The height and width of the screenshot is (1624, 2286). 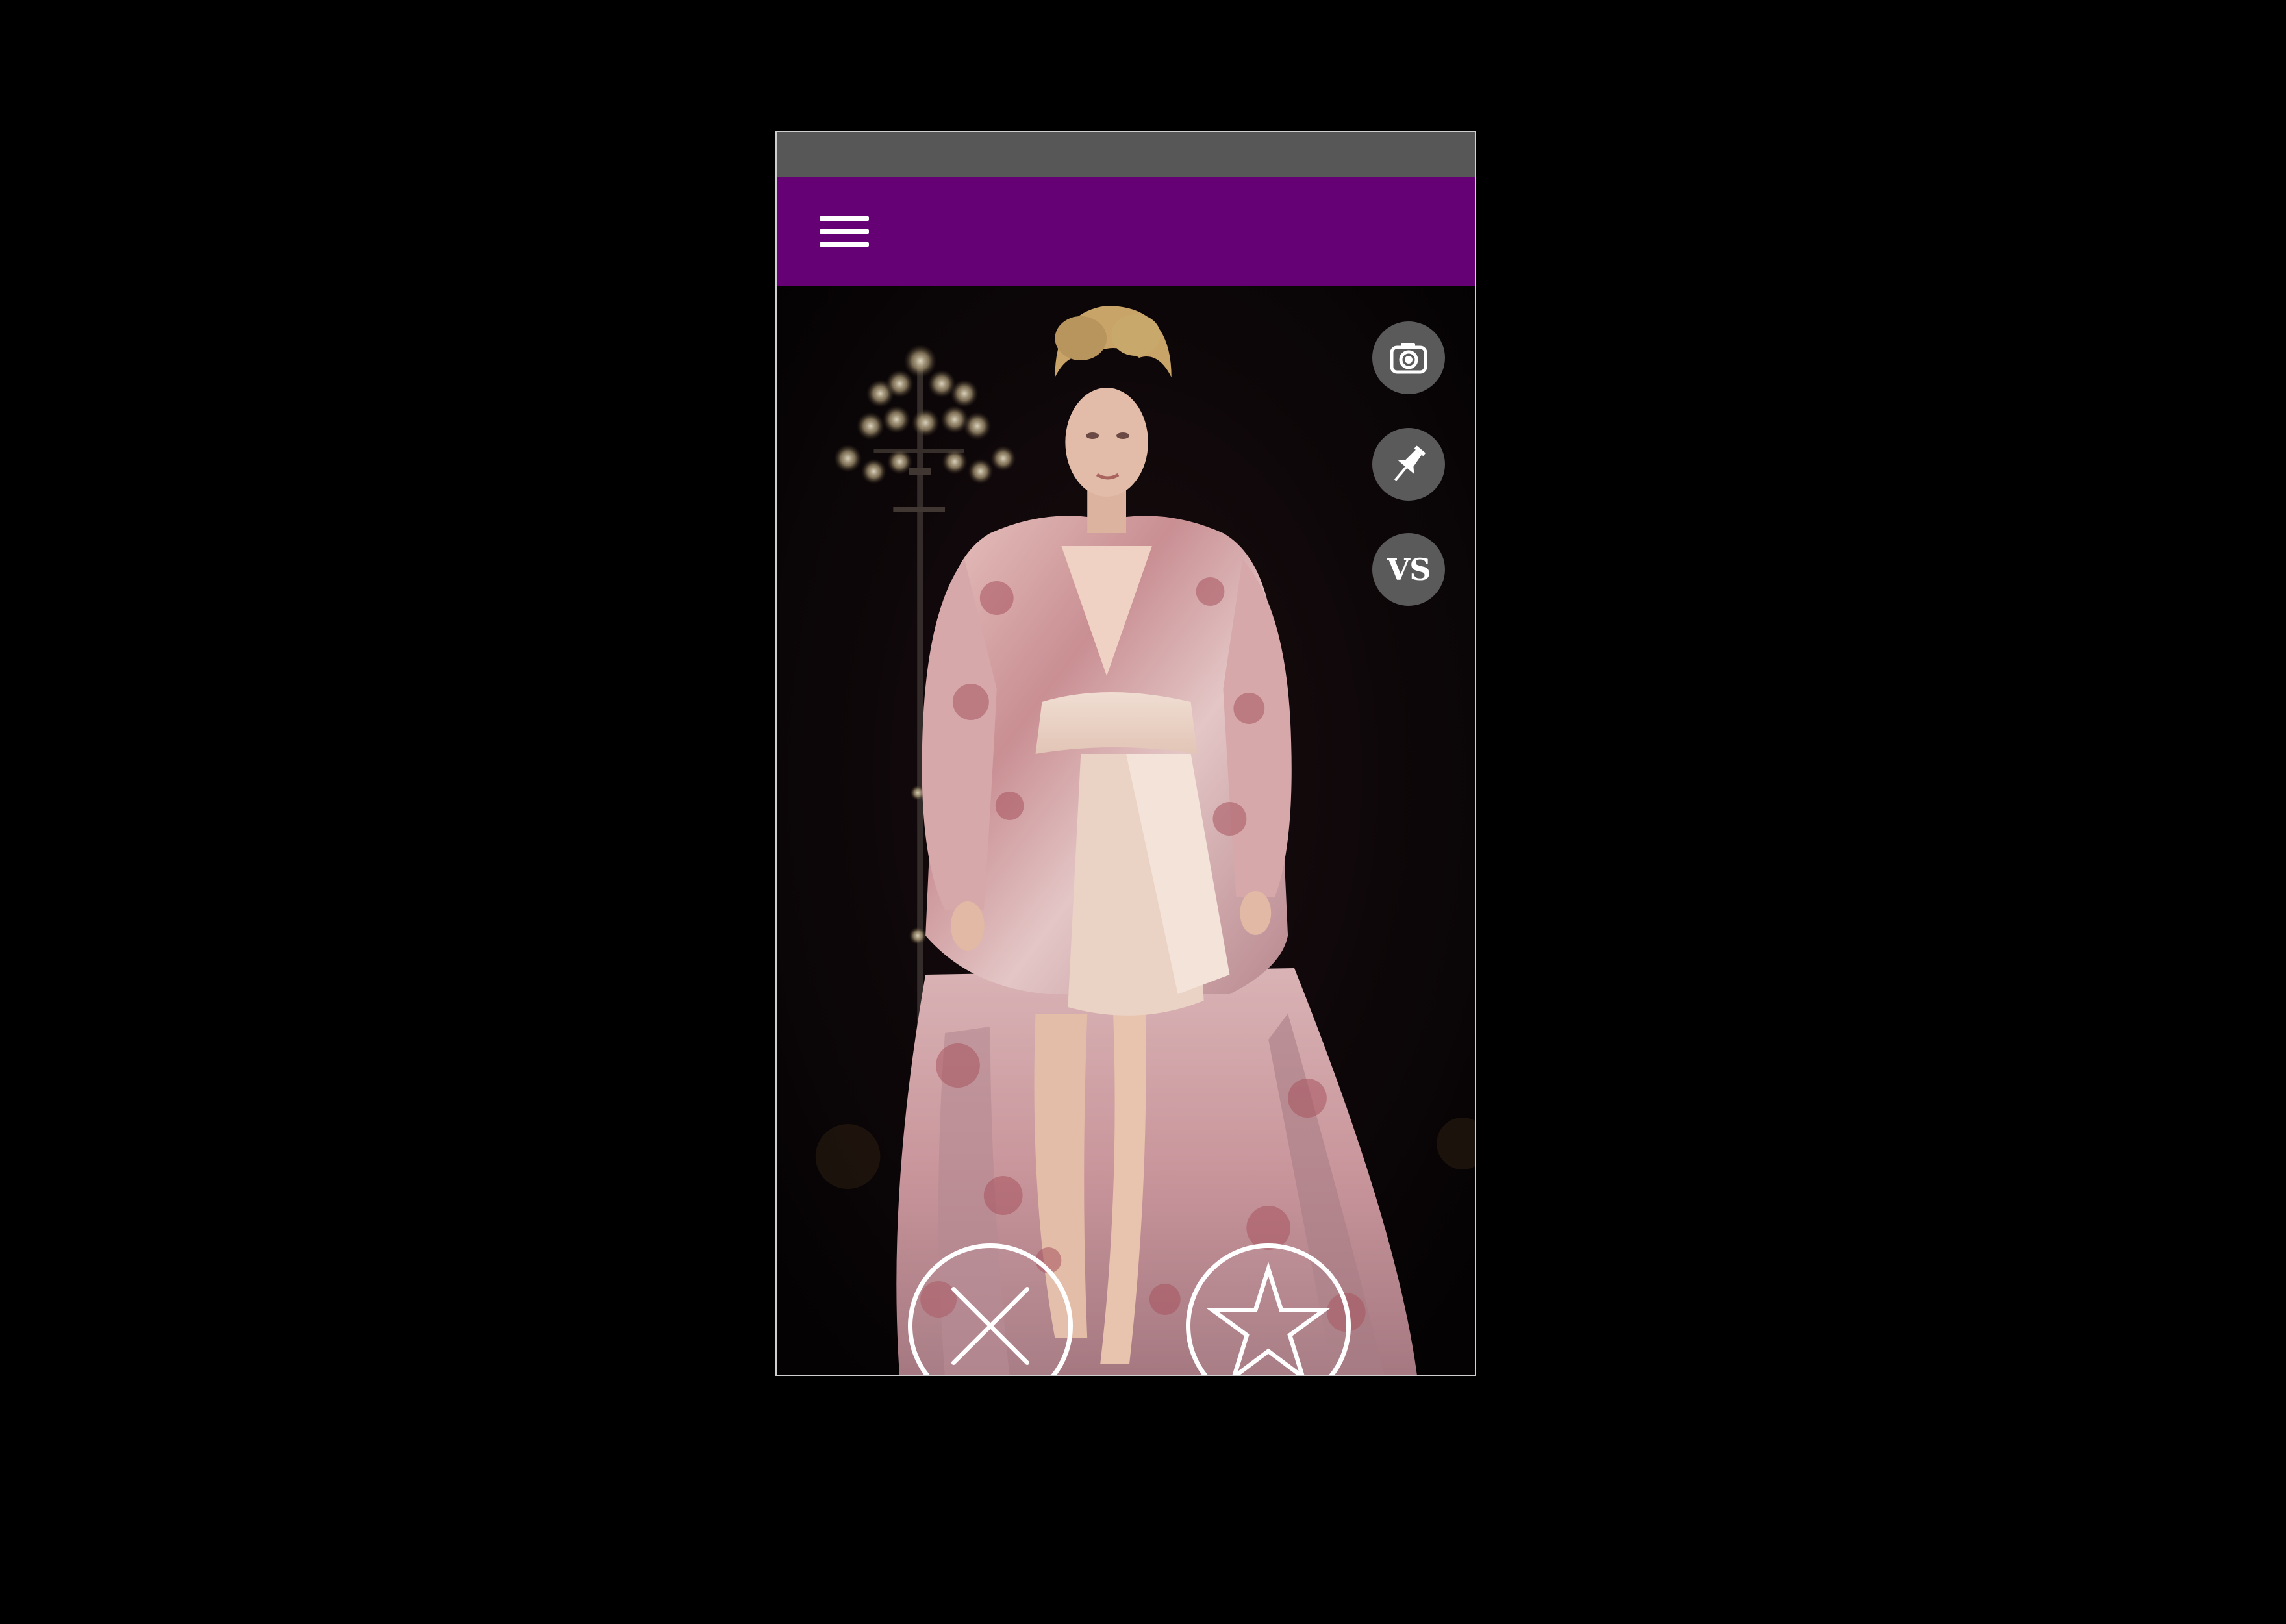 I want to click on camera-button, so click(x=1409, y=357).